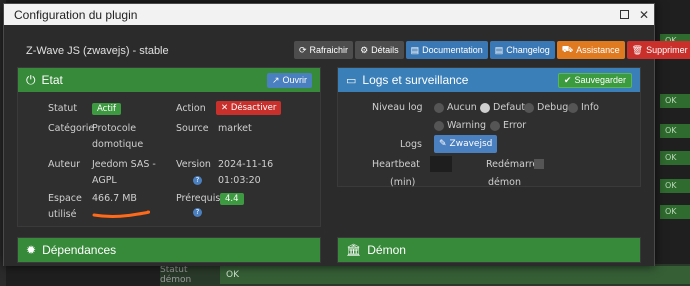 This screenshot has width=690, height=286. What do you see at coordinates (441, 164) in the screenshot?
I see `heartbeat-input` at bounding box center [441, 164].